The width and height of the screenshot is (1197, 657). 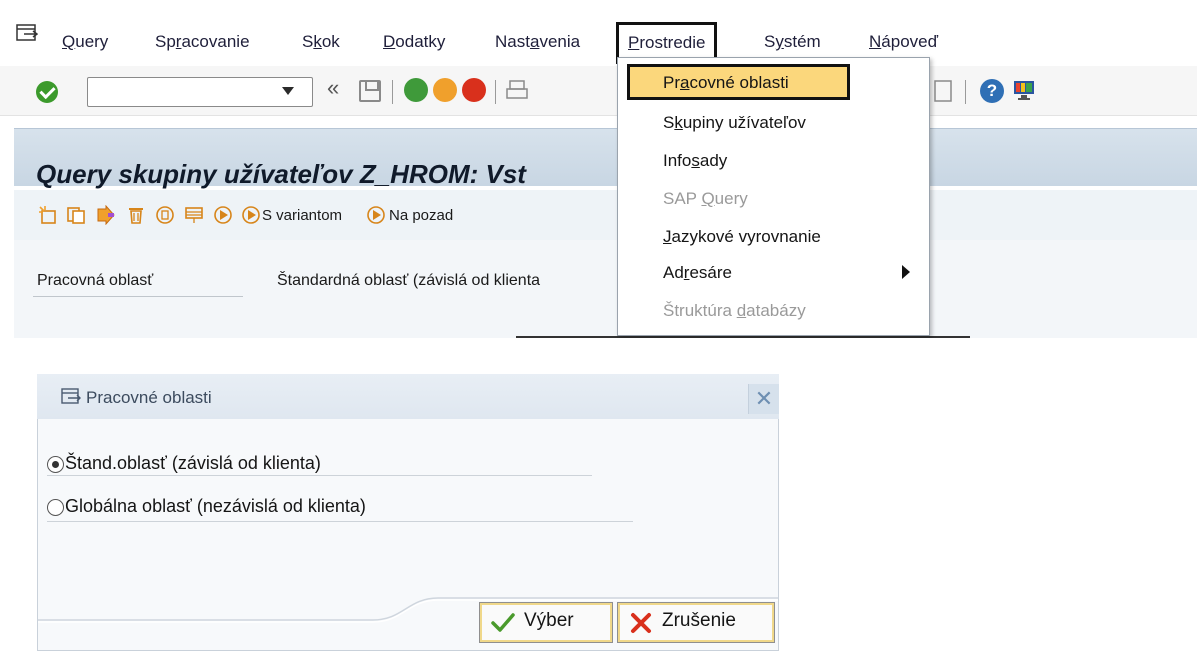 I want to click on menu-item-jazykove-vyrovnanie: Jazykové vyrovnanie, so click(x=742, y=237).